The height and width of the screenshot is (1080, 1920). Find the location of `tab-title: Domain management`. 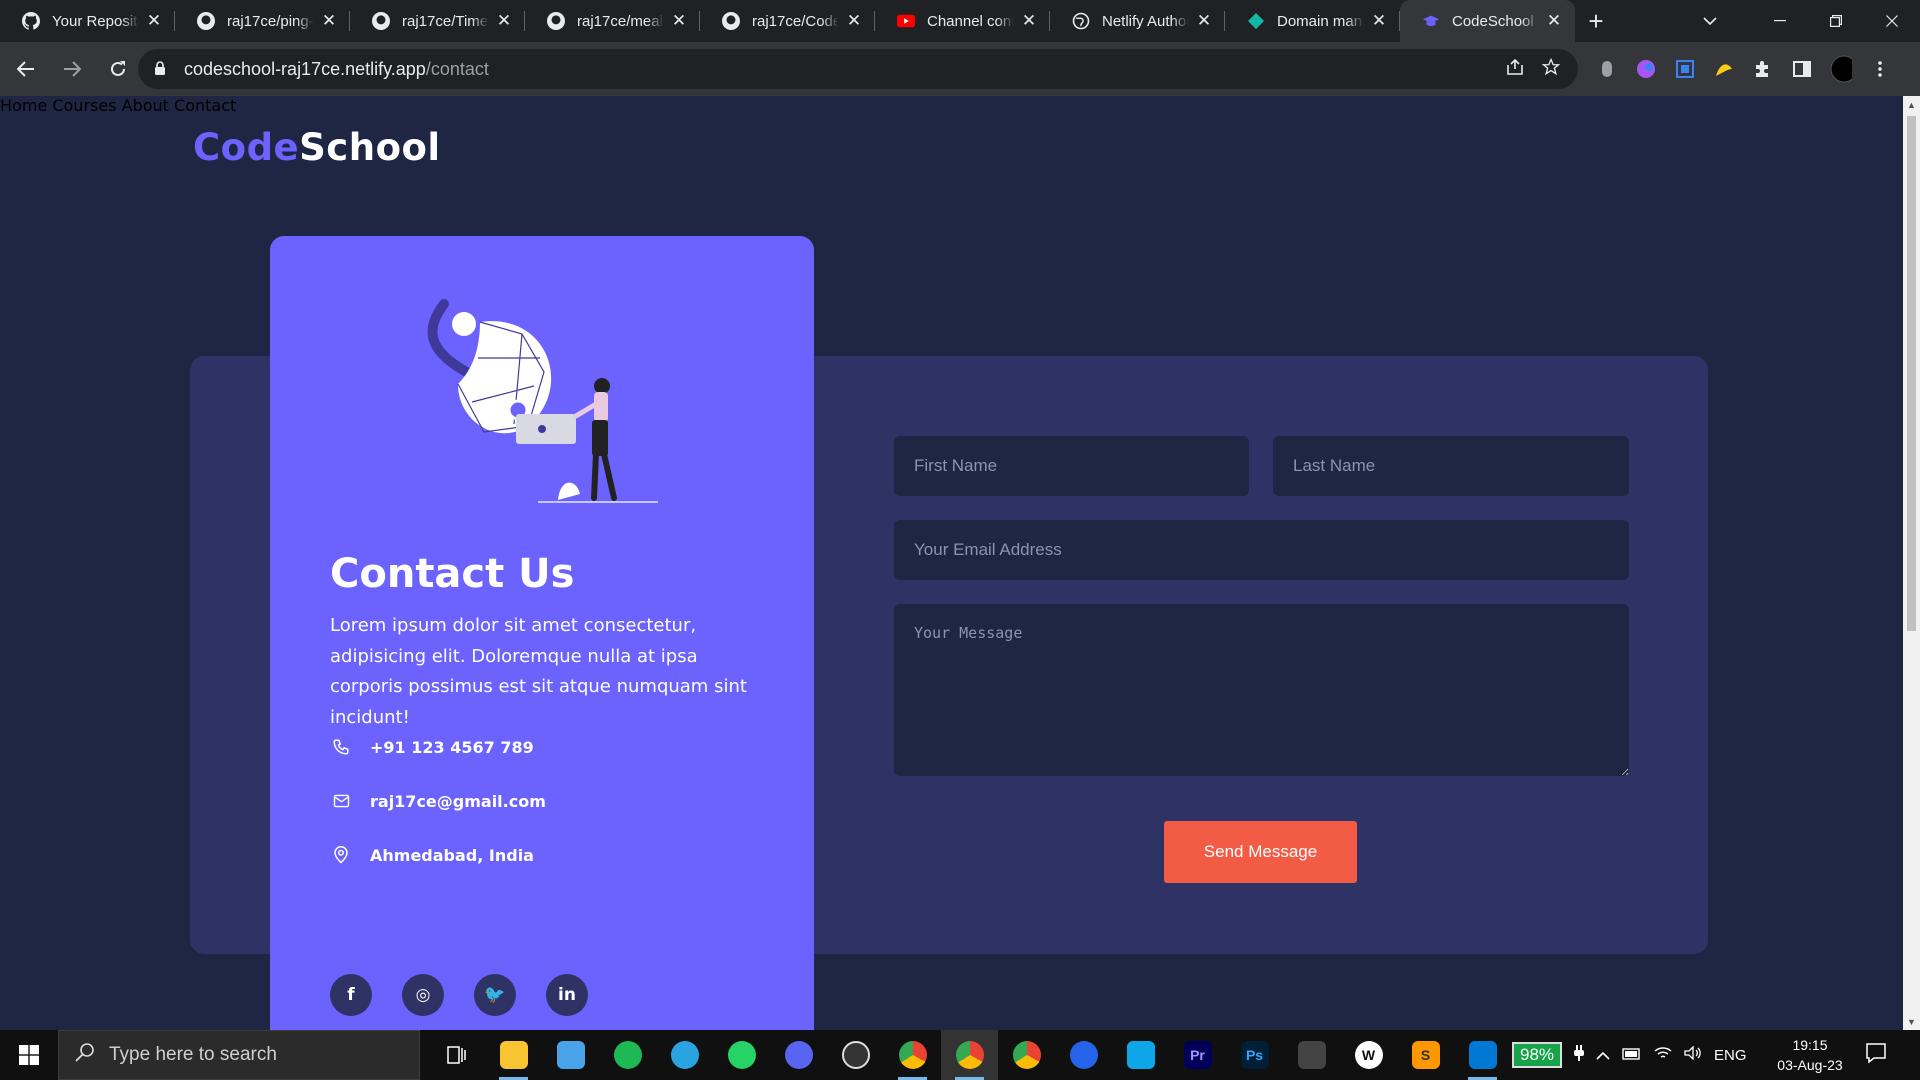

tab-title: Domain management is located at coordinates (1320, 21).